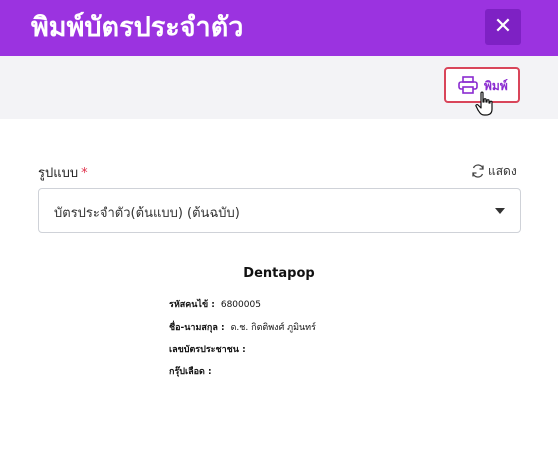 The height and width of the screenshot is (463, 558). I want to click on modal-header: พิมพ์บัตรประจำตัว ✕, so click(279, 28).